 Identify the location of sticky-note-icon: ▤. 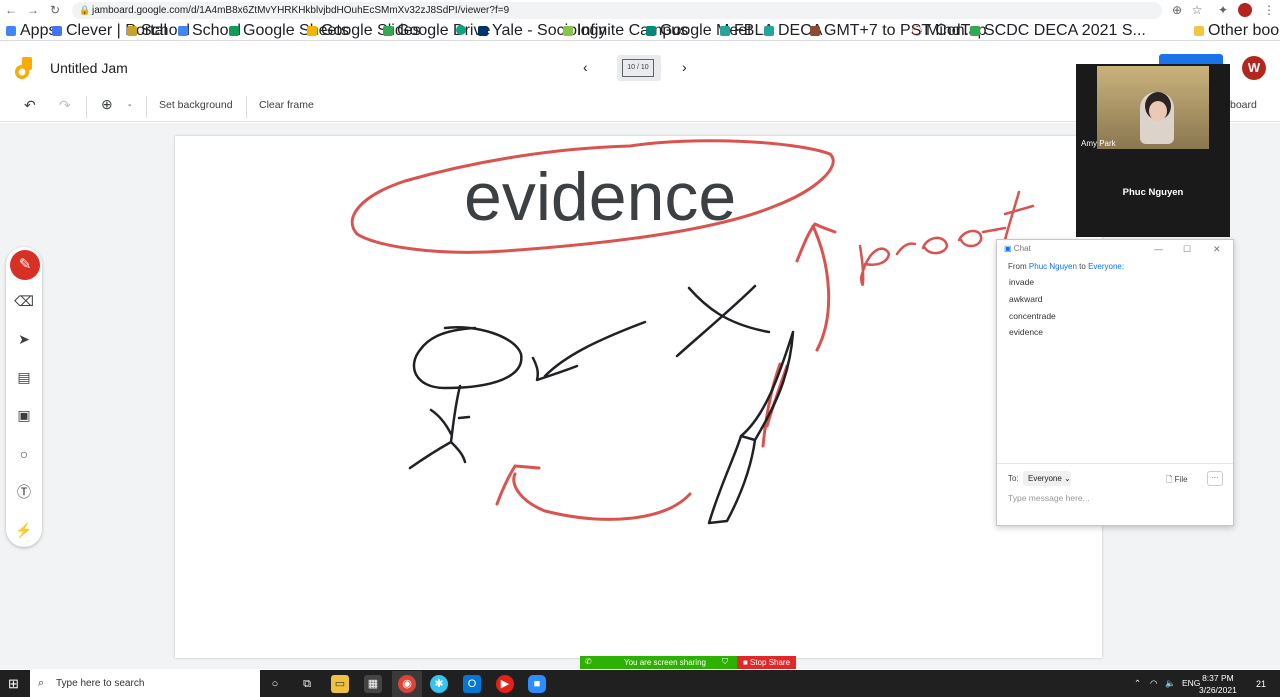
(24, 377).